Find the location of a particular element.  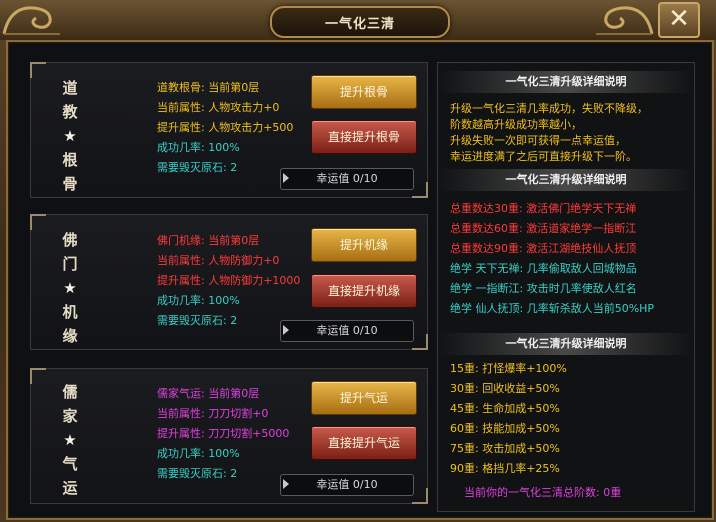

upgrade-button: 提升机缘 is located at coordinates (364, 245).